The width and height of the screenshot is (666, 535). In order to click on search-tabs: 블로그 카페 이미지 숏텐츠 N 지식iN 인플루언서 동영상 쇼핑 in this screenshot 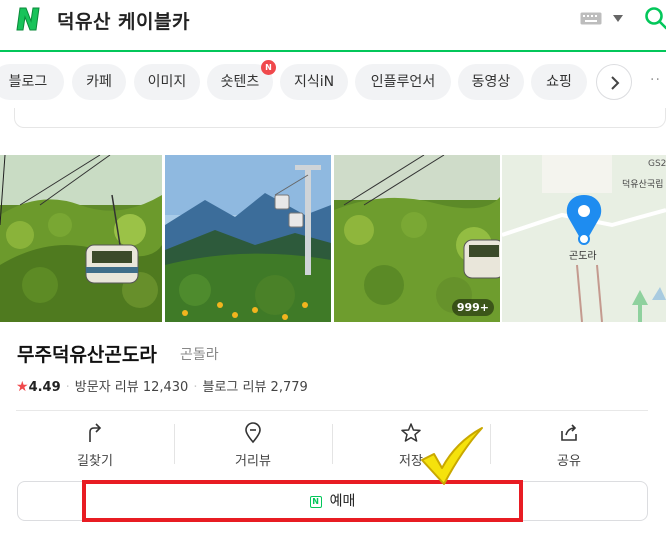, I will do `click(333, 80)`.